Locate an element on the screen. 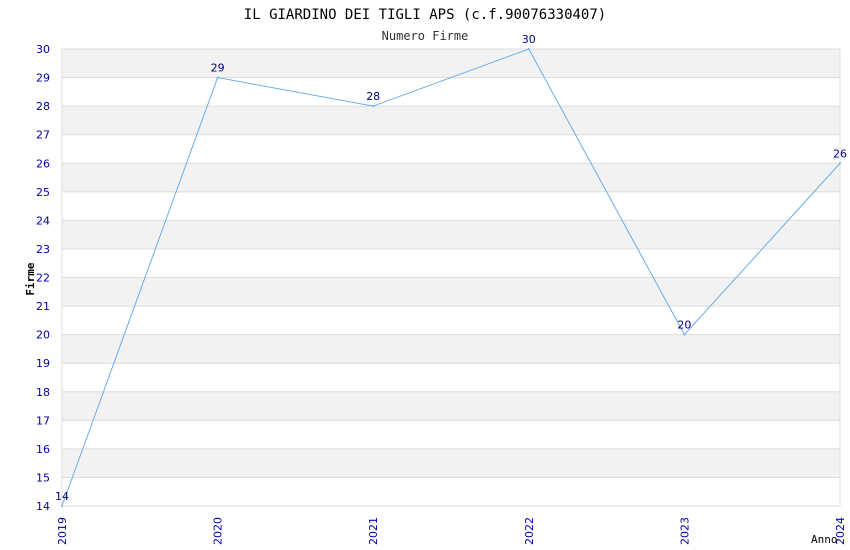 This screenshot has width=850, height=550. x-tick-label: 2020 is located at coordinates (218, 531).